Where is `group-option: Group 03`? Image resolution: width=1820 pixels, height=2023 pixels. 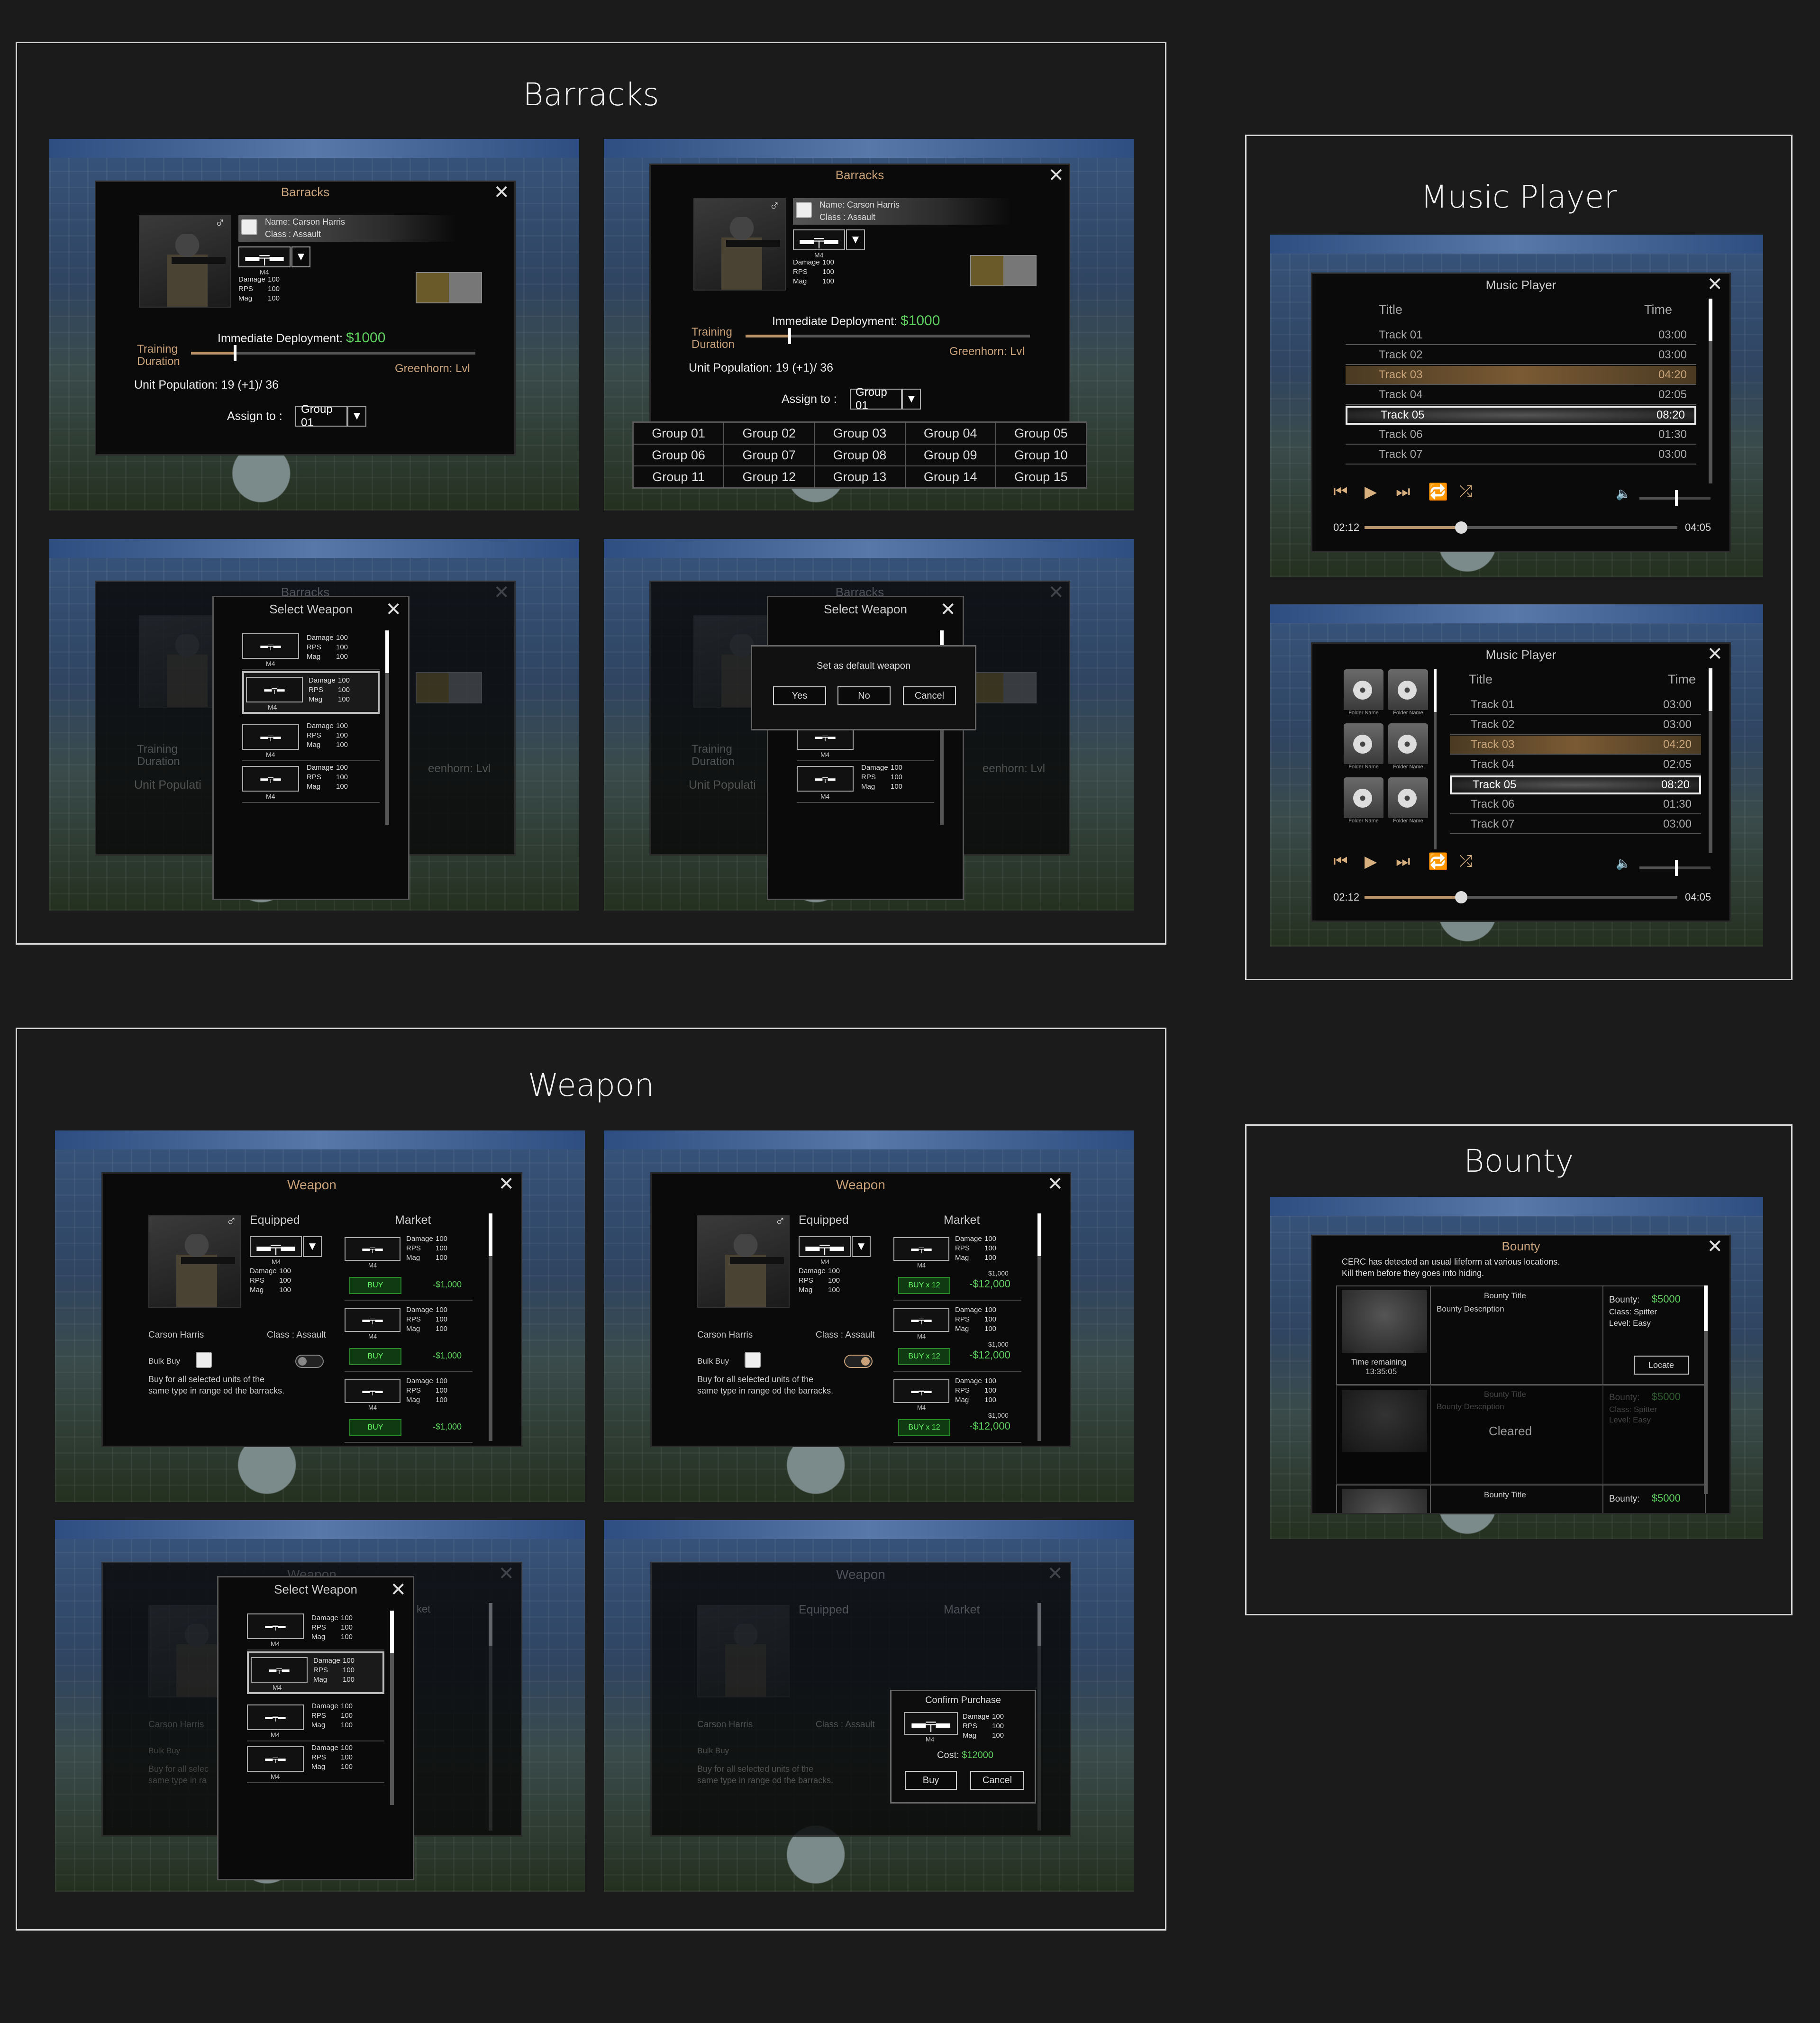 group-option: Group 03 is located at coordinates (859, 433).